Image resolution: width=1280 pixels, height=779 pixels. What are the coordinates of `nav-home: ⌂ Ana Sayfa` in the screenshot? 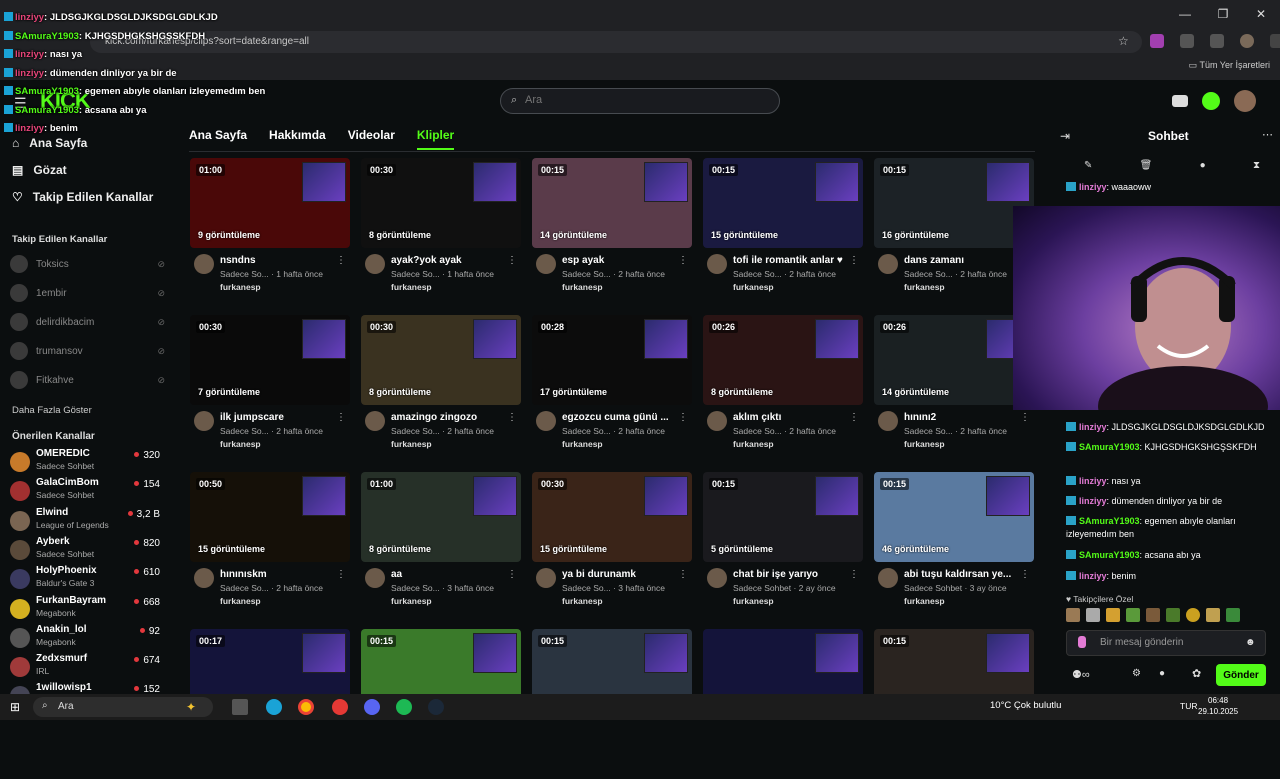 It's located at (49, 143).